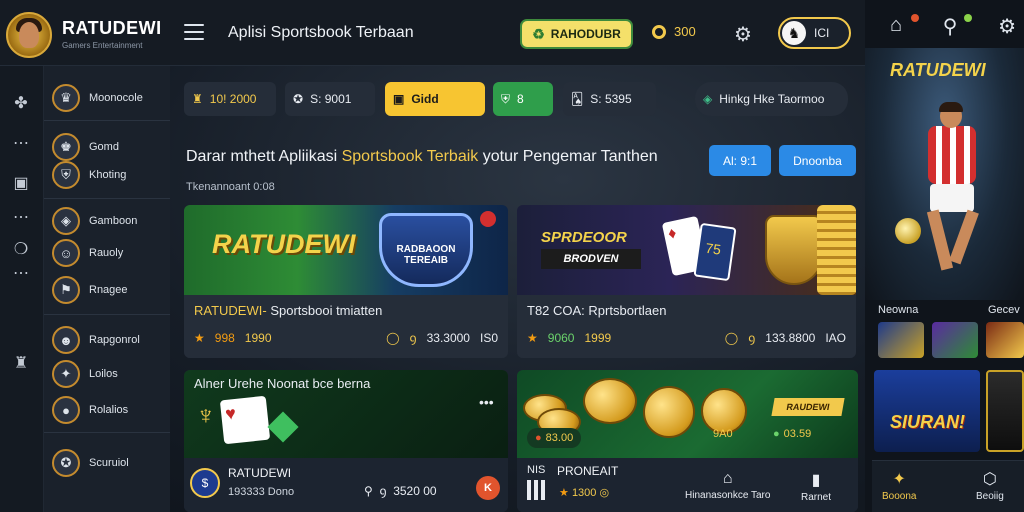  I want to click on gem-icon, so click(283, 427).